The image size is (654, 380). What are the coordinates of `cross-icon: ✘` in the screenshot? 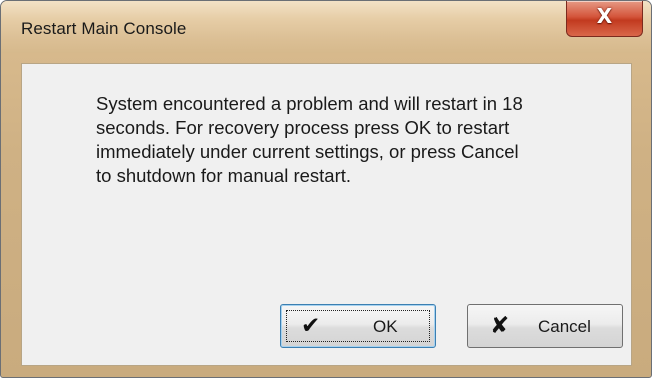 It's located at (500, 326).